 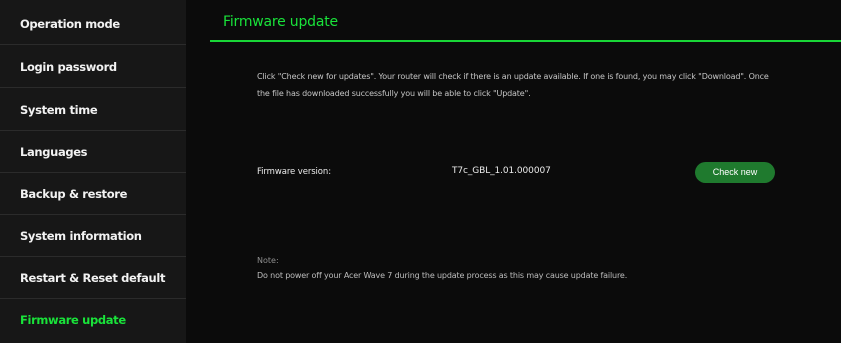 I want to click on title-divider, so click(x=525, y=41).